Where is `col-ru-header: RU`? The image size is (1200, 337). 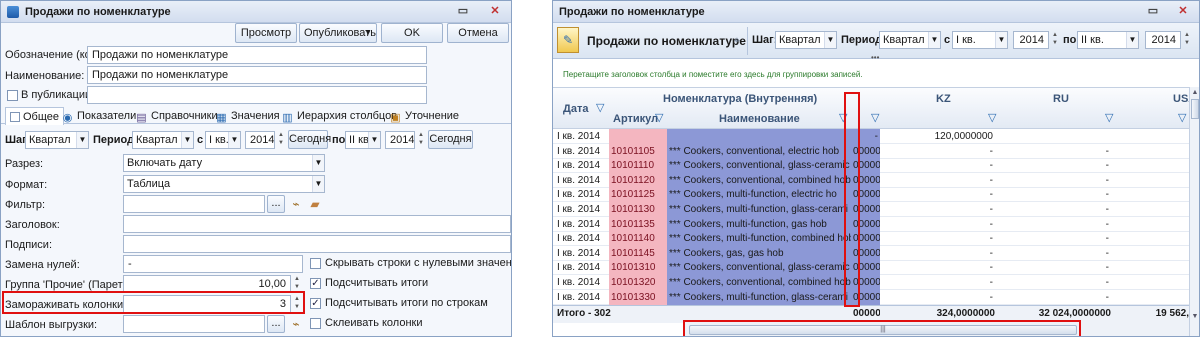
col-ru-header: RU is located at coordinates (1061, 99).